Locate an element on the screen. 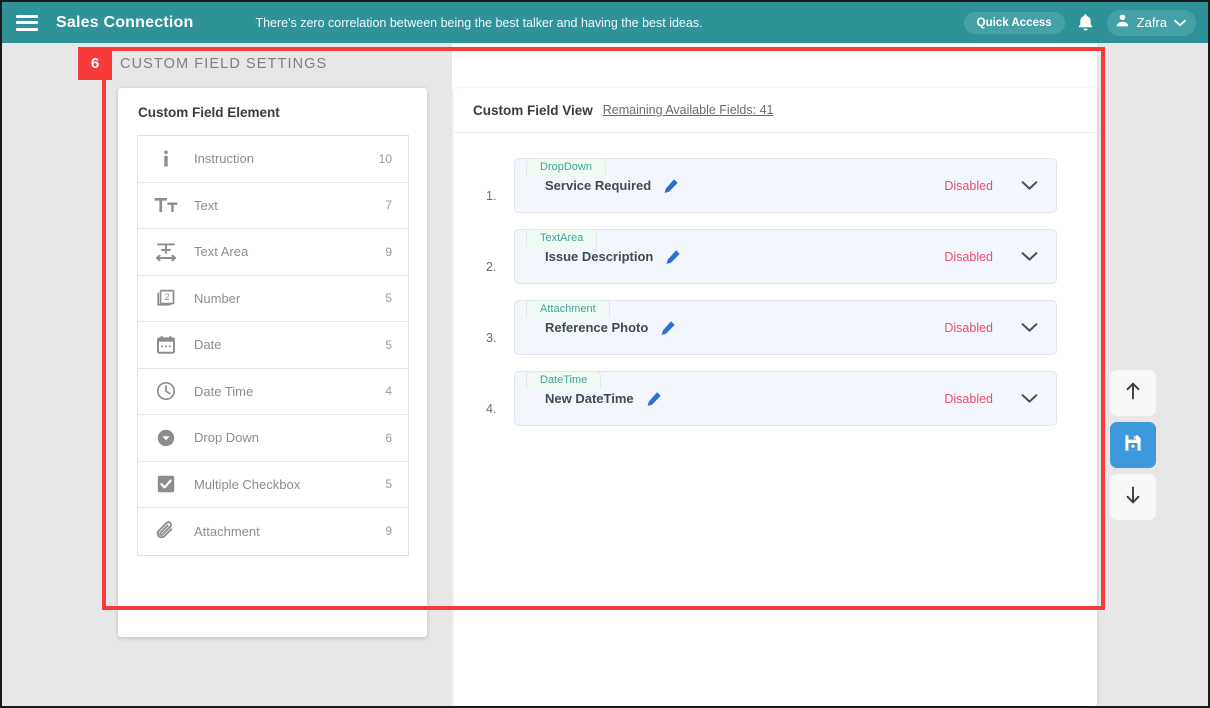  element-label: Number is located at coordinates (217, 298).